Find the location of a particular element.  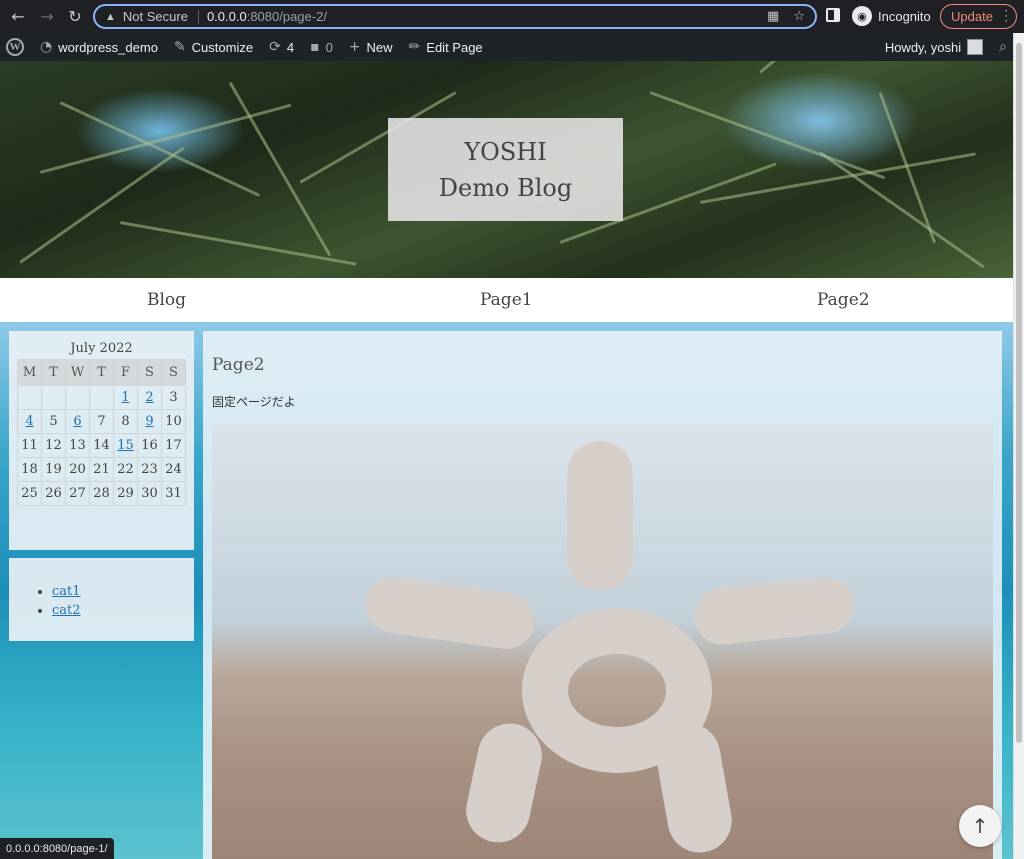

search-icon: ⌕ is located at coordinates (1003, 47).